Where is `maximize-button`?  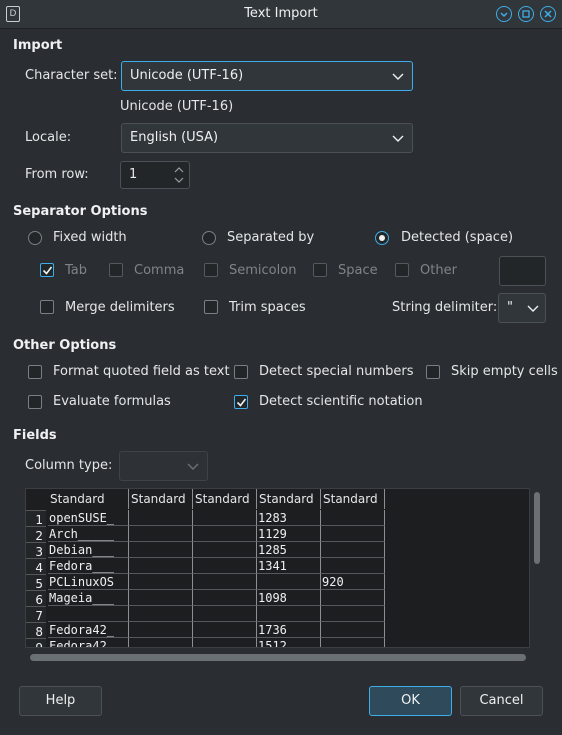 maximize-button is located at coordinates (526, 14).